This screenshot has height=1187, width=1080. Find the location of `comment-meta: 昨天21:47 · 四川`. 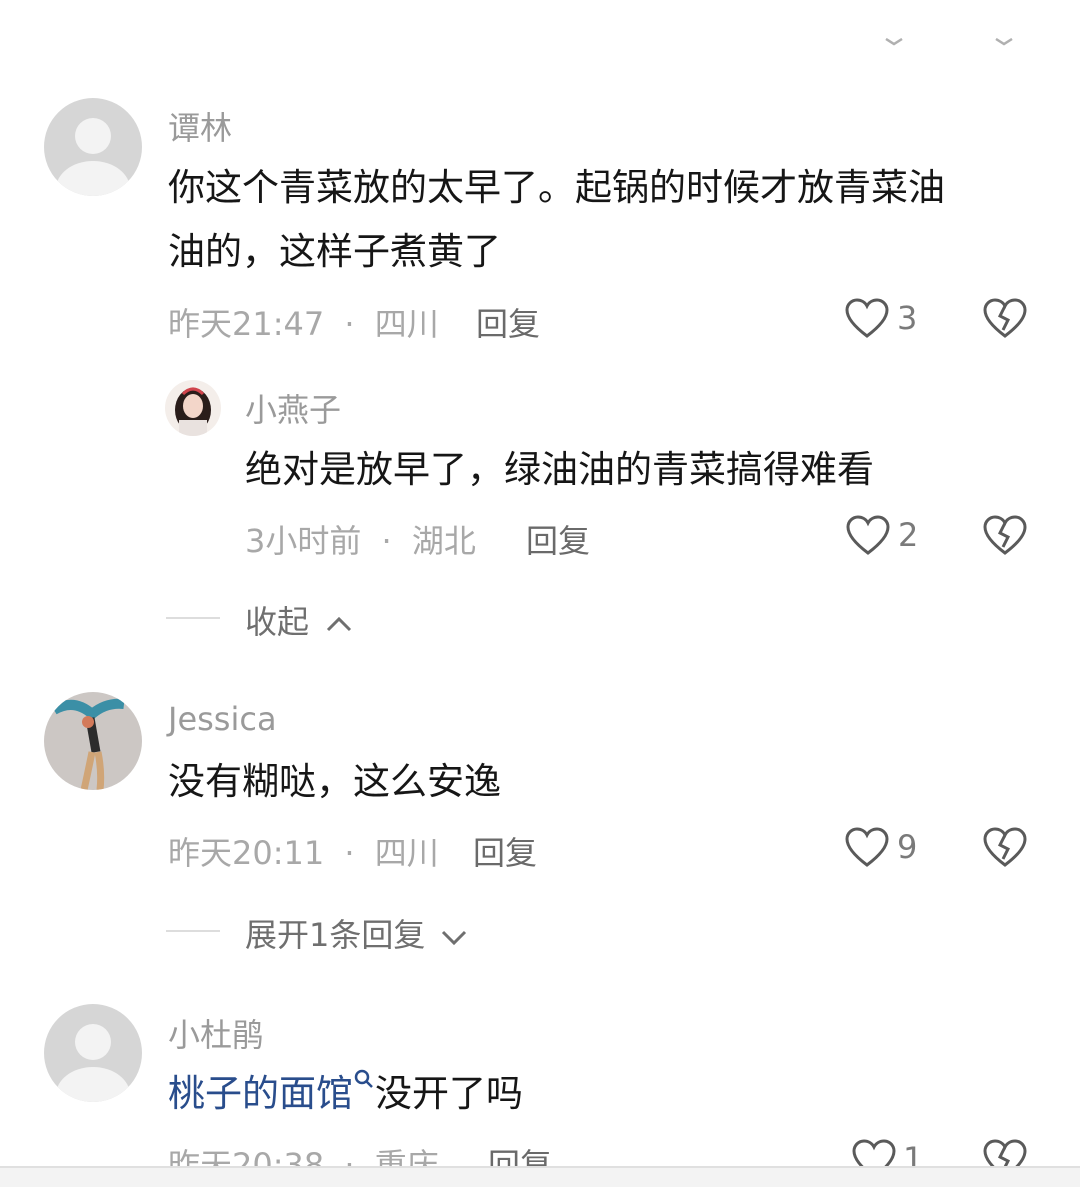

comment-meta: 昨天21:47 · 四川 is located at coordinates (303, 322).